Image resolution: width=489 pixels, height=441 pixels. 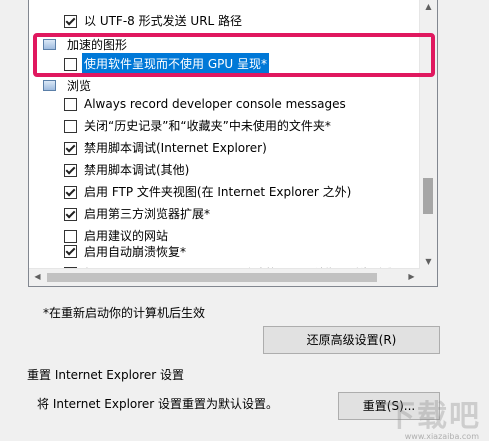 I want to click on scrollbar-corner, so click(x=428, y=277).